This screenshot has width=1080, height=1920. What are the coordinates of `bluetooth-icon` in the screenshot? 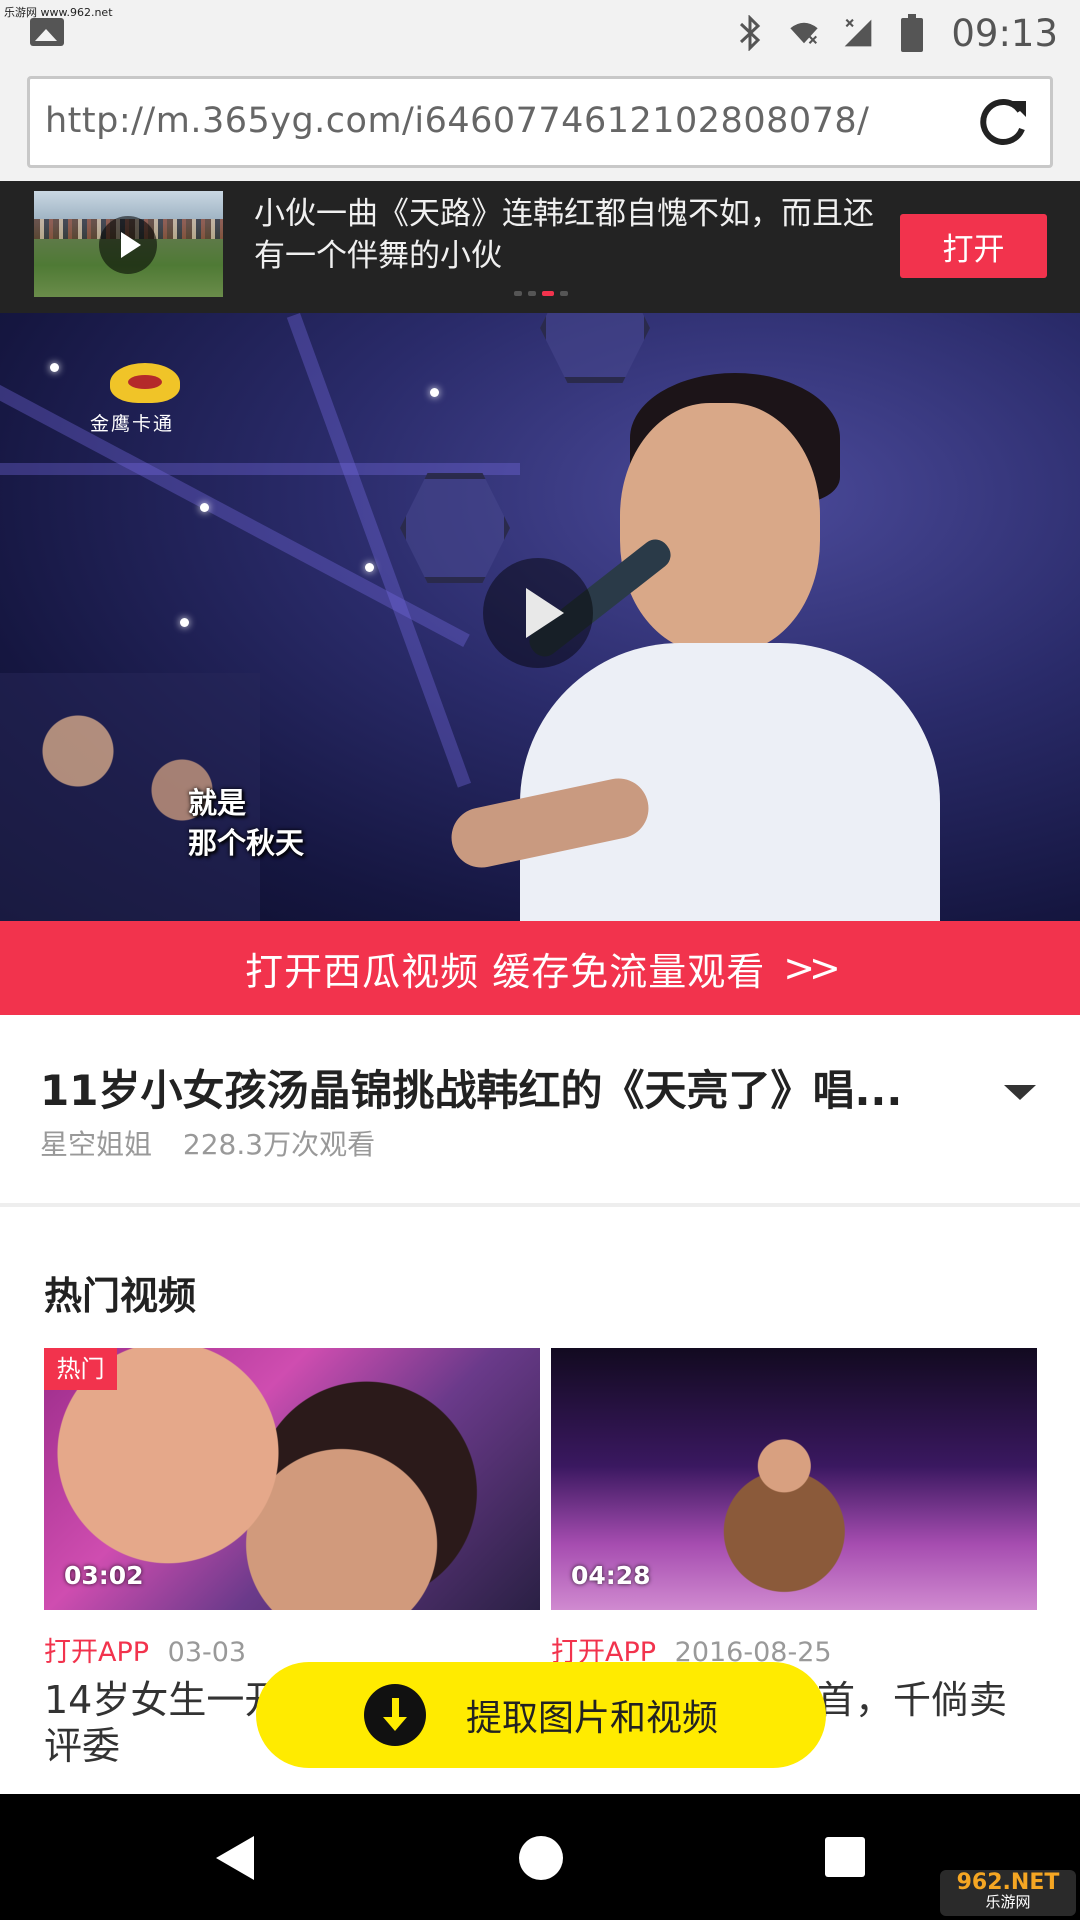 It's located at (750, 33).